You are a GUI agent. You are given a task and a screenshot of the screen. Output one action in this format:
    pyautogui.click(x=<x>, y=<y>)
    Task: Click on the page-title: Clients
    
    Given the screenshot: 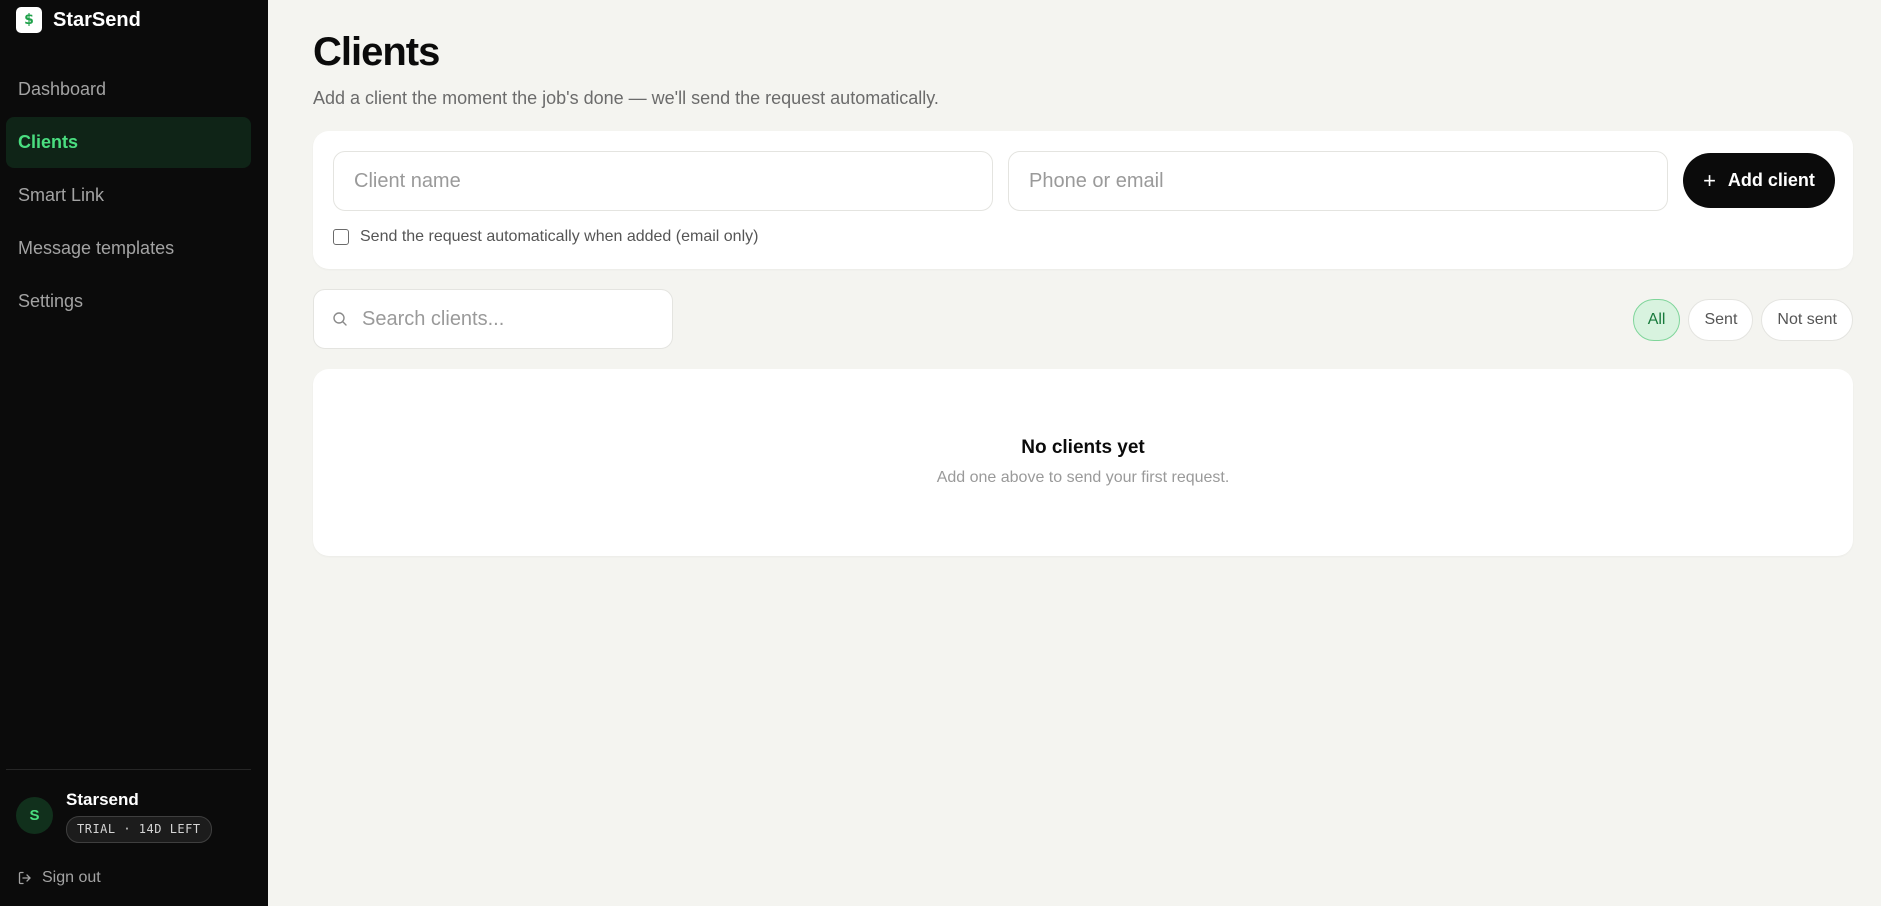 What is the action you would take?
    pyautogui.click(x=376, y=52)
    